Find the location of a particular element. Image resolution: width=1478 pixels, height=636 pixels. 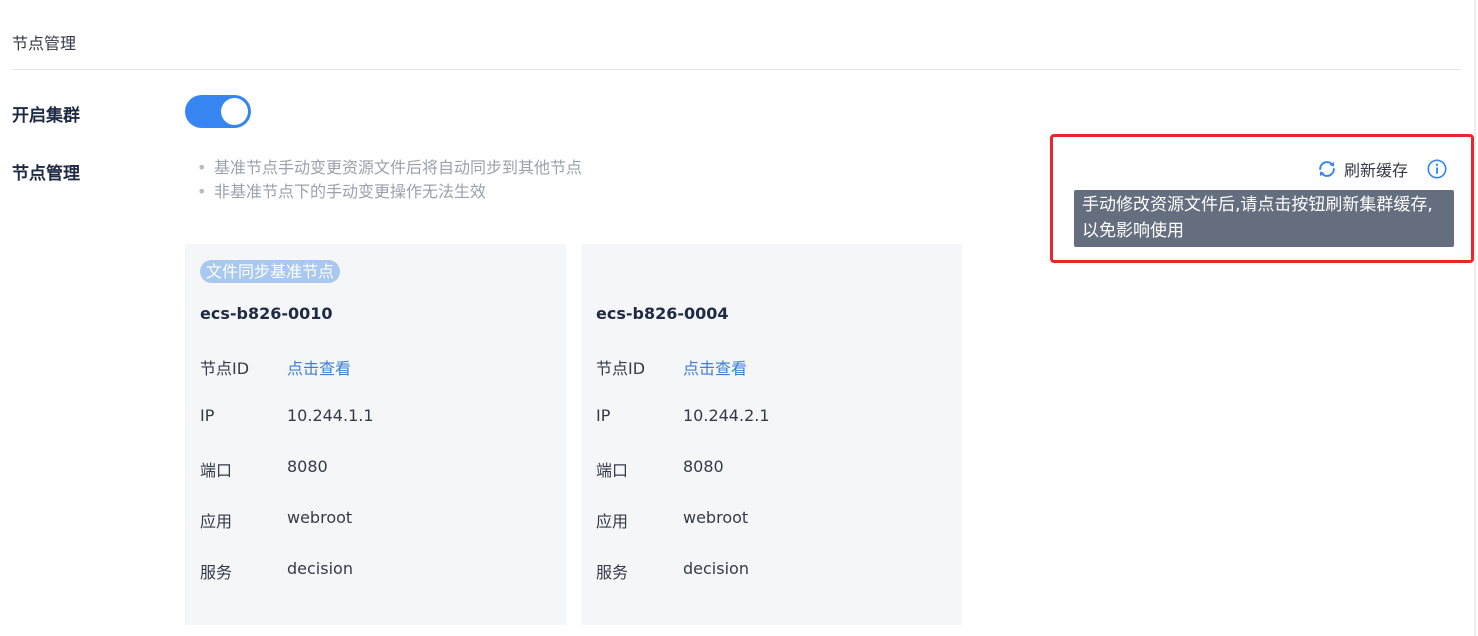

header-divider is located at coordinates (736, 69).